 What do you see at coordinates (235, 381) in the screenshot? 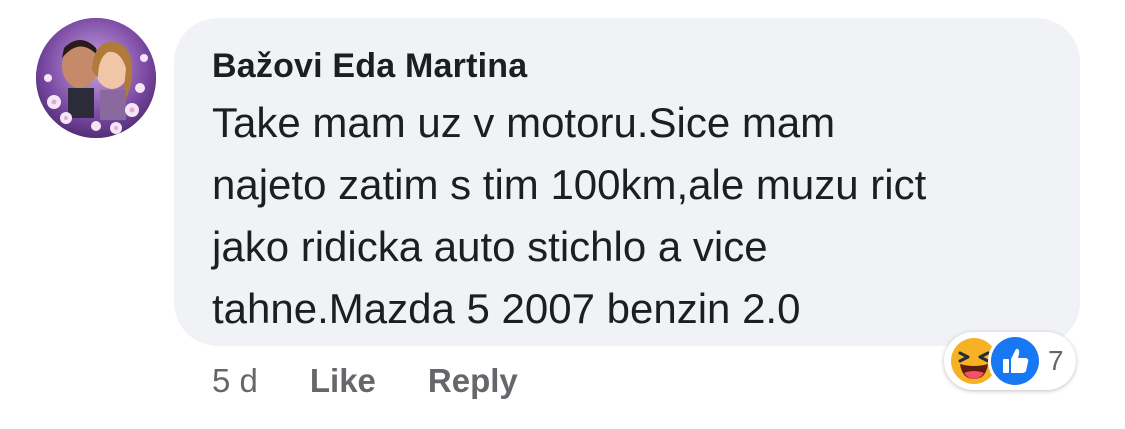
I see `comment-timestamp: 5 d` at bounding box center [235, 381].